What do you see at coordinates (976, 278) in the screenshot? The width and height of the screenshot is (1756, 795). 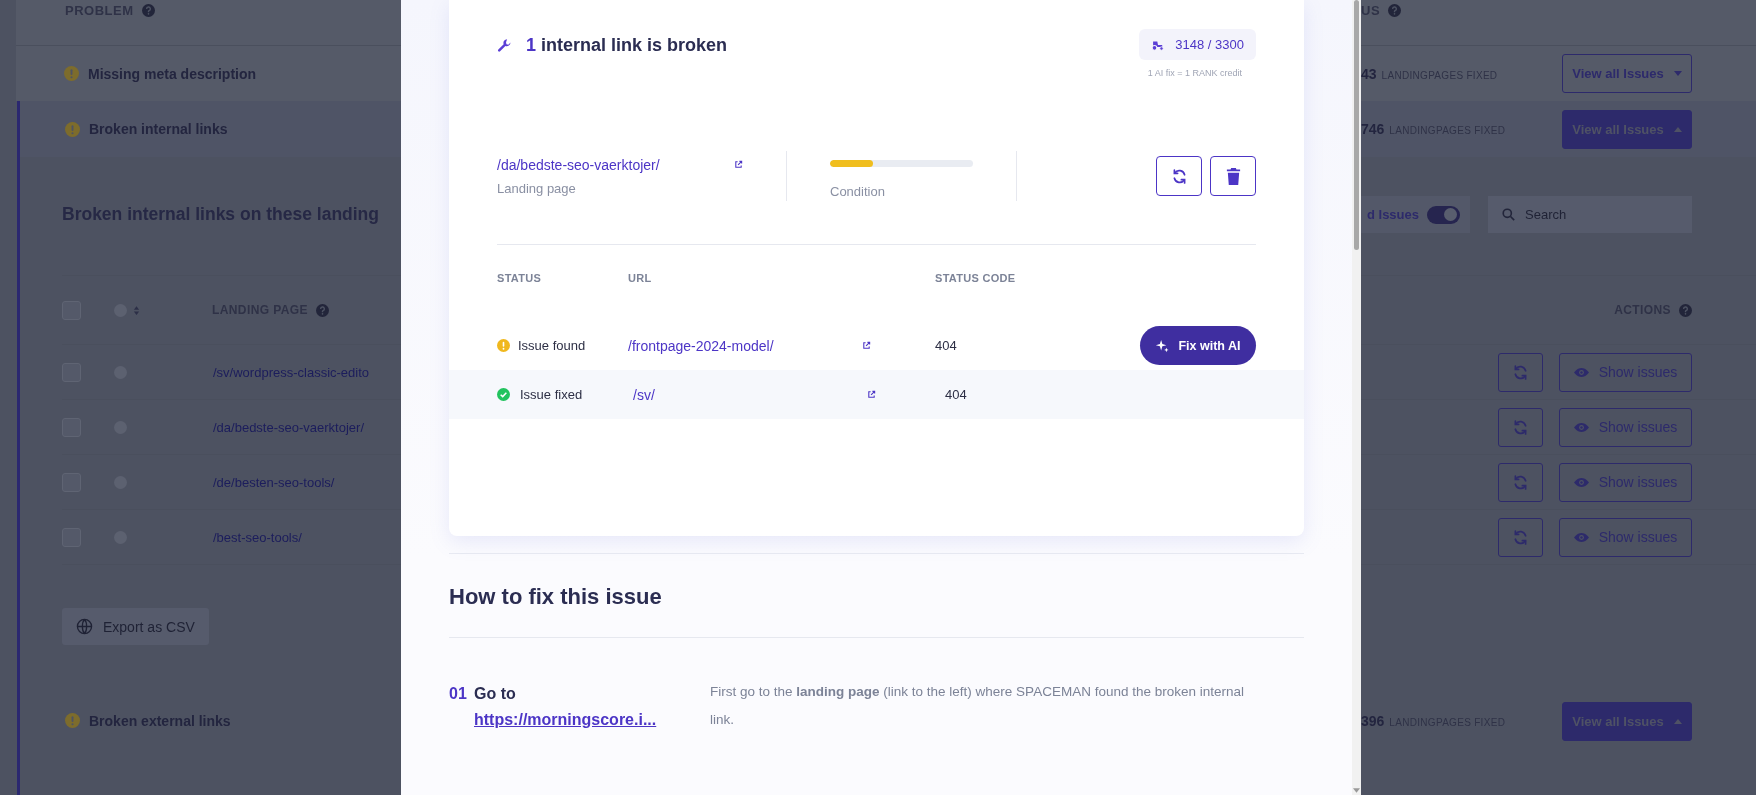 I see `column-header: STATUS CODE` at bounding box center [976, 278].